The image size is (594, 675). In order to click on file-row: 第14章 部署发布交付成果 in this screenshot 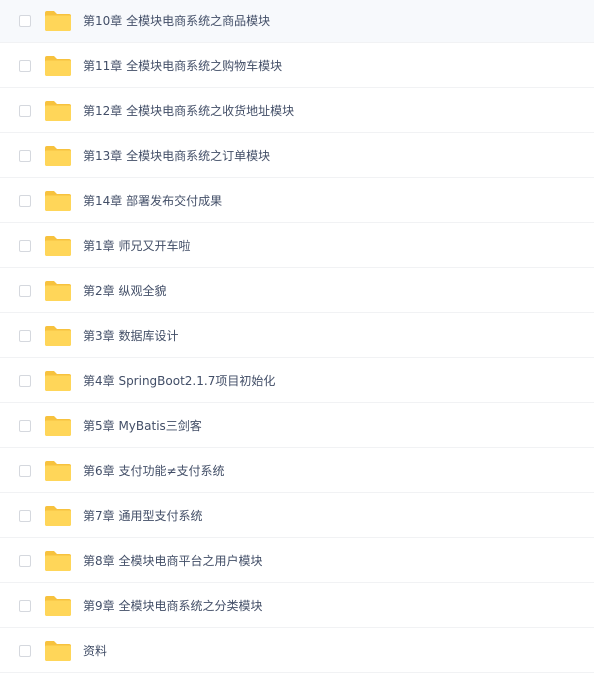, I will do `click(297, 200)`.